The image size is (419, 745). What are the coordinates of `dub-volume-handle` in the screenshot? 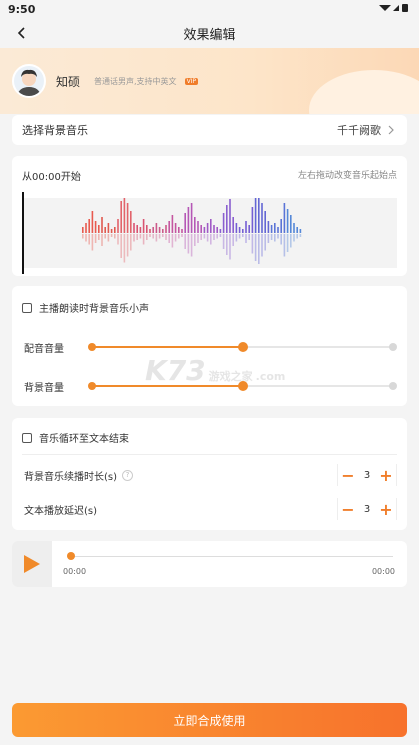 It's located at (242, 347).